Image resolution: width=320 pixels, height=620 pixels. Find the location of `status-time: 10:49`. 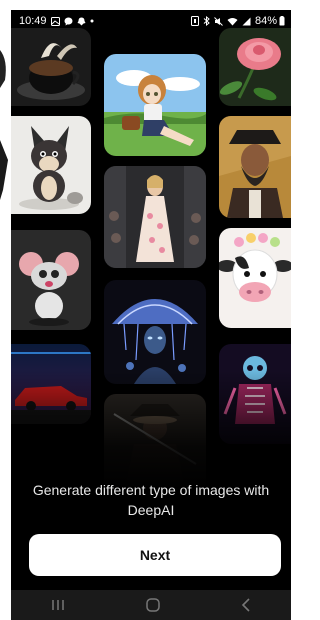

status-time: 10:49 is located at coordinates (33, 21).